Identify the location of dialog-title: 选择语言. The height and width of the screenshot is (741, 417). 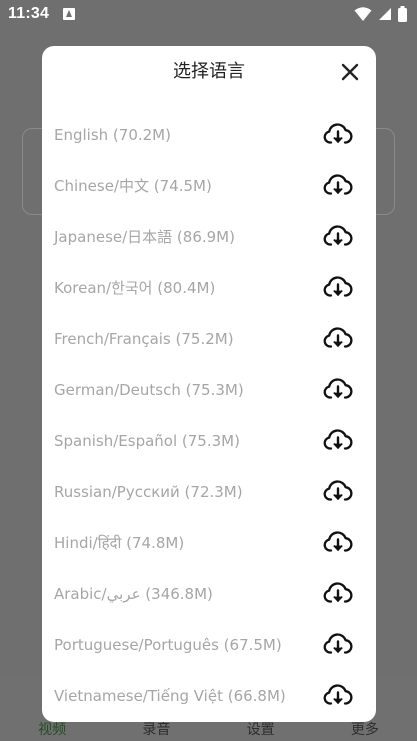
(209, 71).